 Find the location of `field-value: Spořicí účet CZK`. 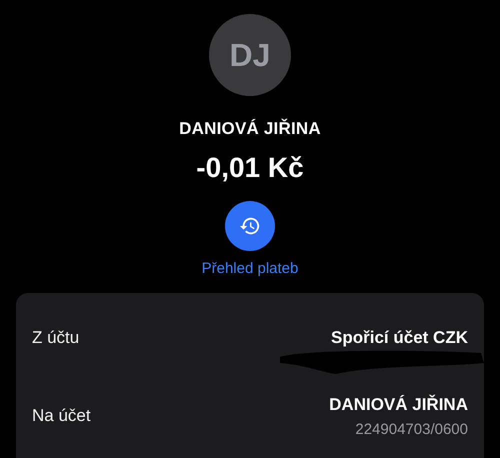

field-value: Spořicí účet CZK is located at coordinates (399, 338).